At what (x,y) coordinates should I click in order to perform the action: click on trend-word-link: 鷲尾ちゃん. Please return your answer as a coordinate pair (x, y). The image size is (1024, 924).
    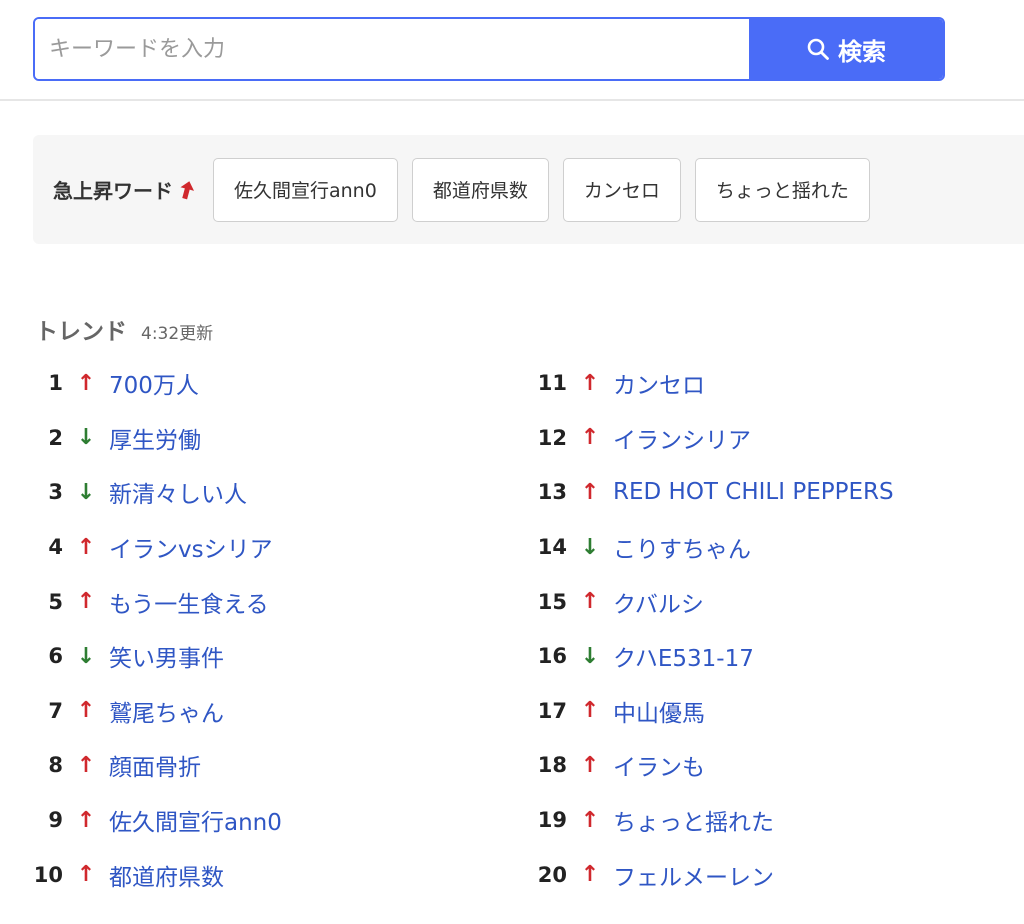
    Looking at the image, I should click on (166, 711).